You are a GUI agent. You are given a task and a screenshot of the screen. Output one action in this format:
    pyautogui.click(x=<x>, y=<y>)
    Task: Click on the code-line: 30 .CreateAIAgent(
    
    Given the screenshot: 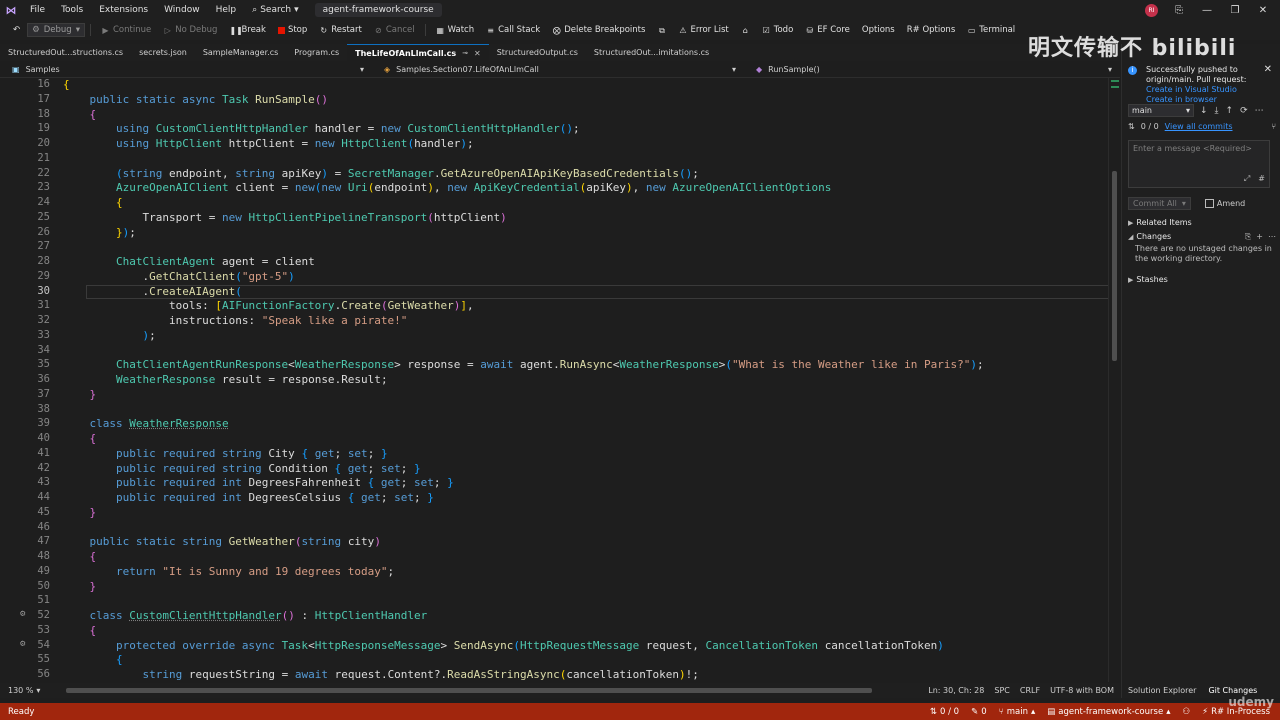 What is the action you would take?
    pyautogui.click(x=554, y=292)
    